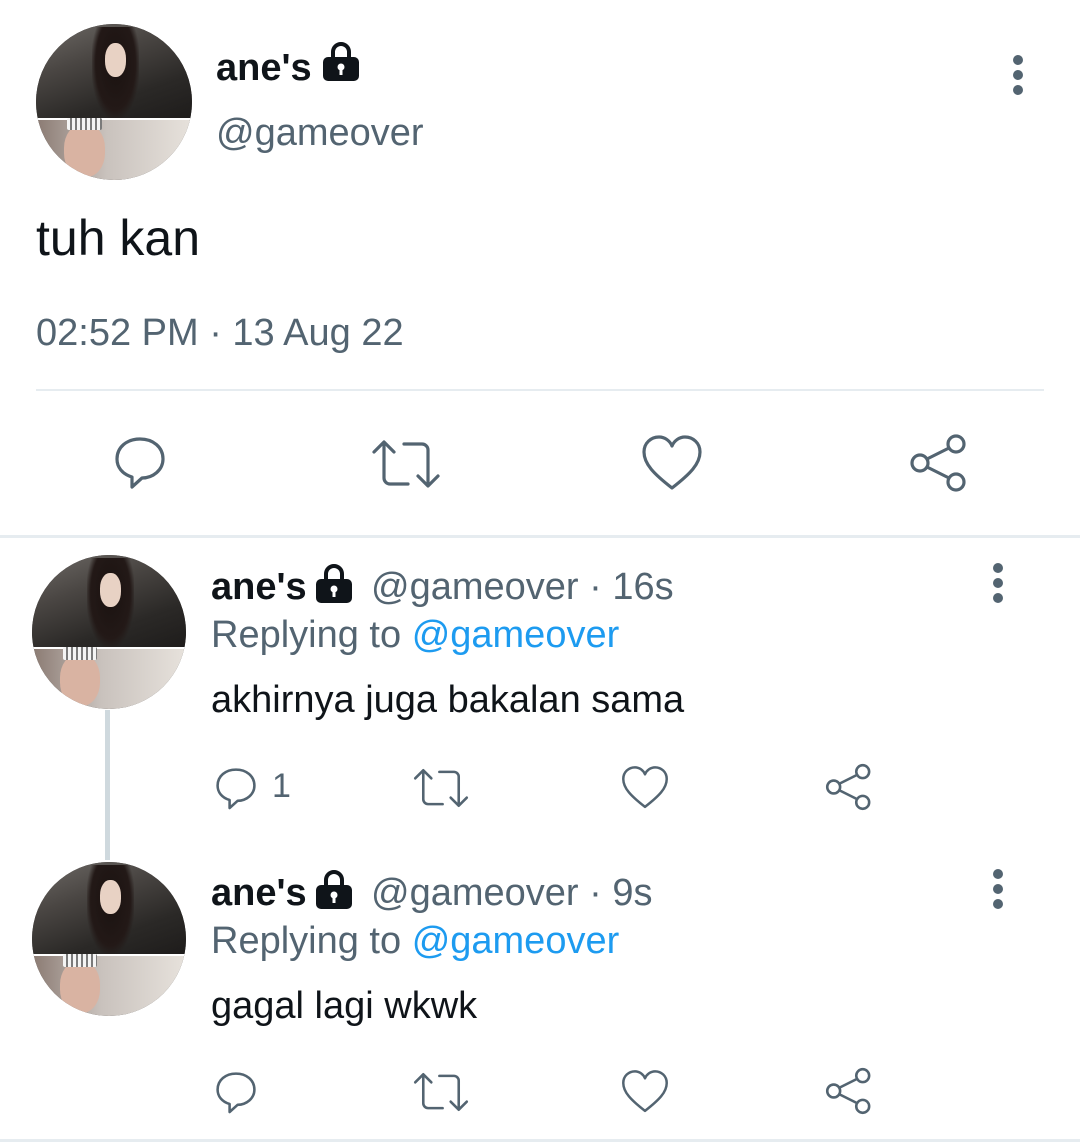 The width and height of the screenshot is (1080, 1143). Describe the element at coordinates (344, 1006) in the screenshot. I see `reply-text: gagal lagi wkwk` at that location.